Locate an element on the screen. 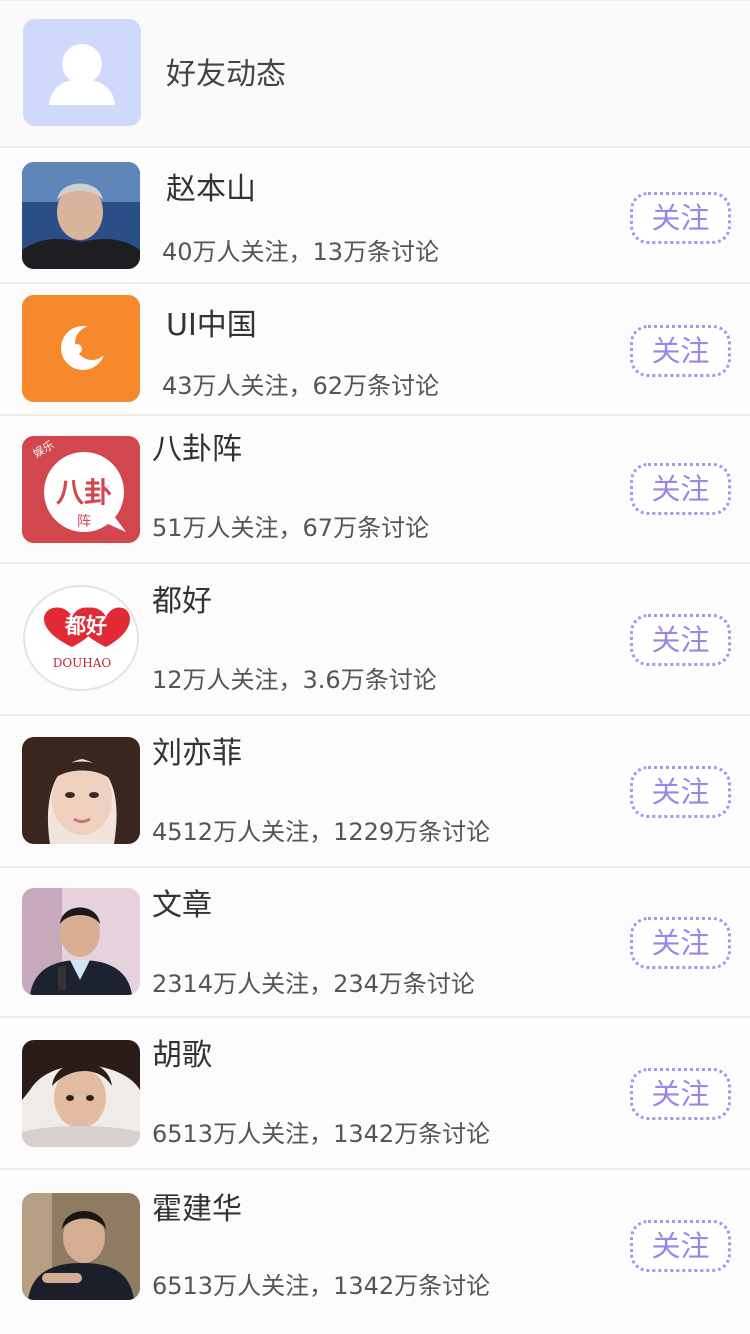 The height and width of the screenshot is (1334, 750). bagua-logo: 八卦 阵 娱乐 is located at coordinates (81, 489).